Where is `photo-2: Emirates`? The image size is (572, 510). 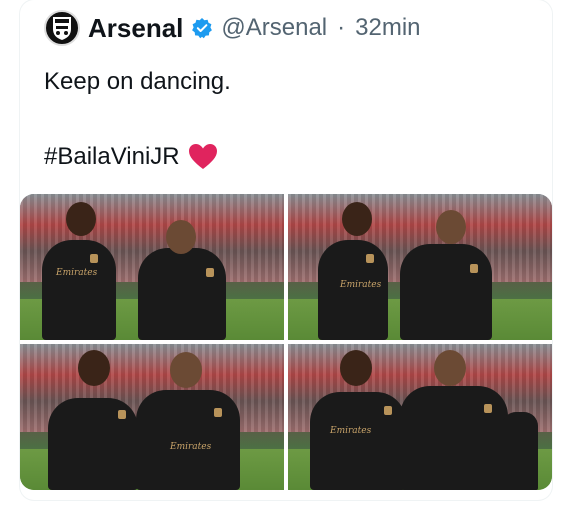 photo-2: Emirates is located at coordinates (420, 267).